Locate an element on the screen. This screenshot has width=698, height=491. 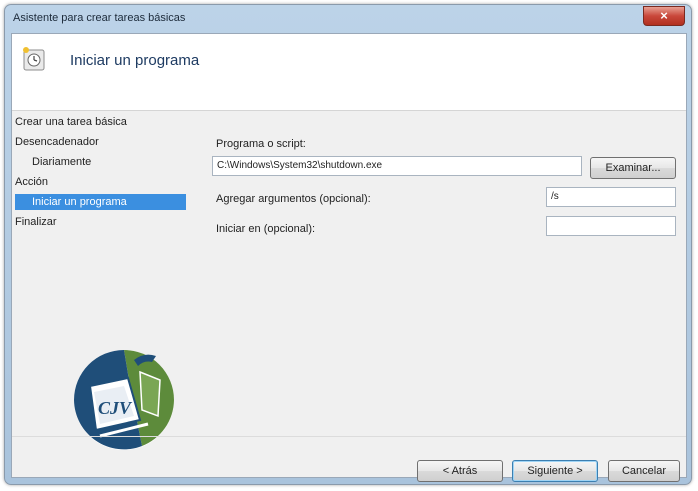
start-in-label: Iniciar en (opcional): is located at coordinates (266, 229).